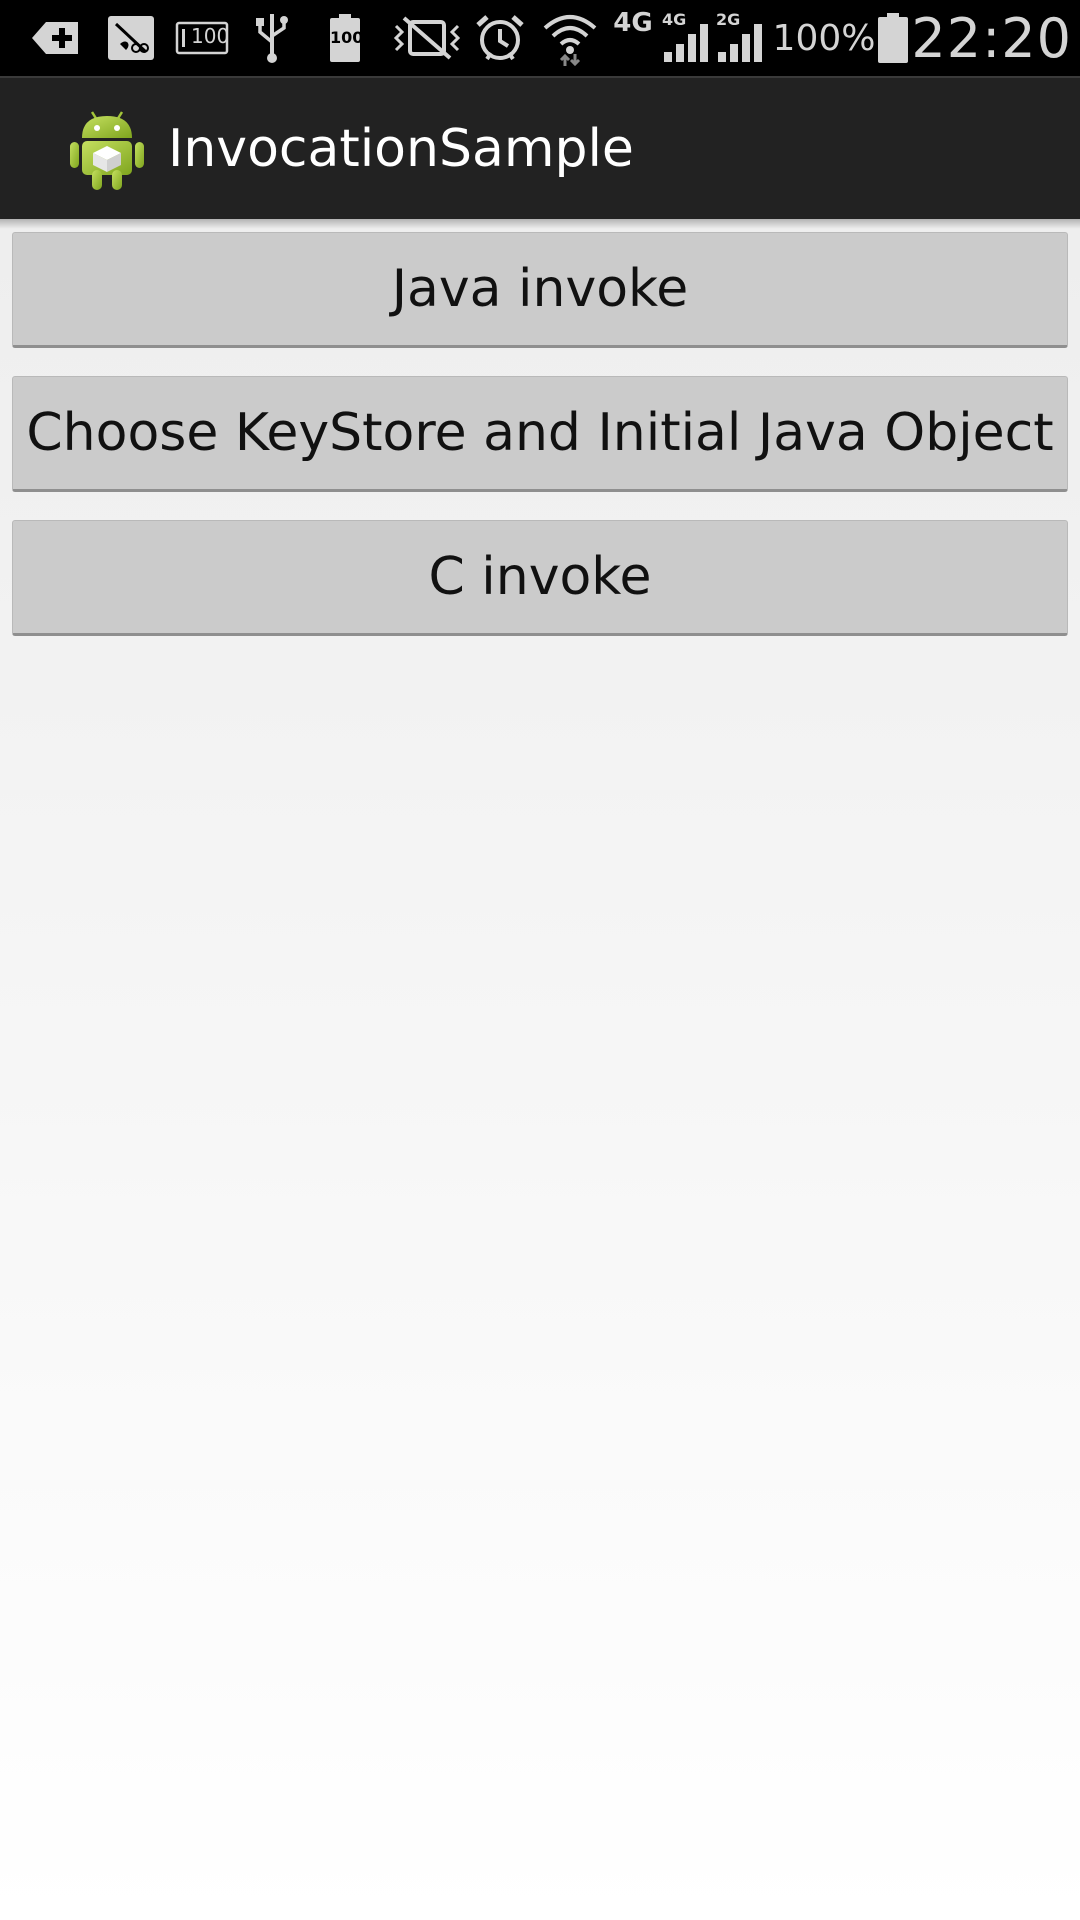 This screenshot has width=1080, height=1920. Describe the element at coordinates (427, 38) in the screenshot. I see `mute-vibrate-icon` at that location.